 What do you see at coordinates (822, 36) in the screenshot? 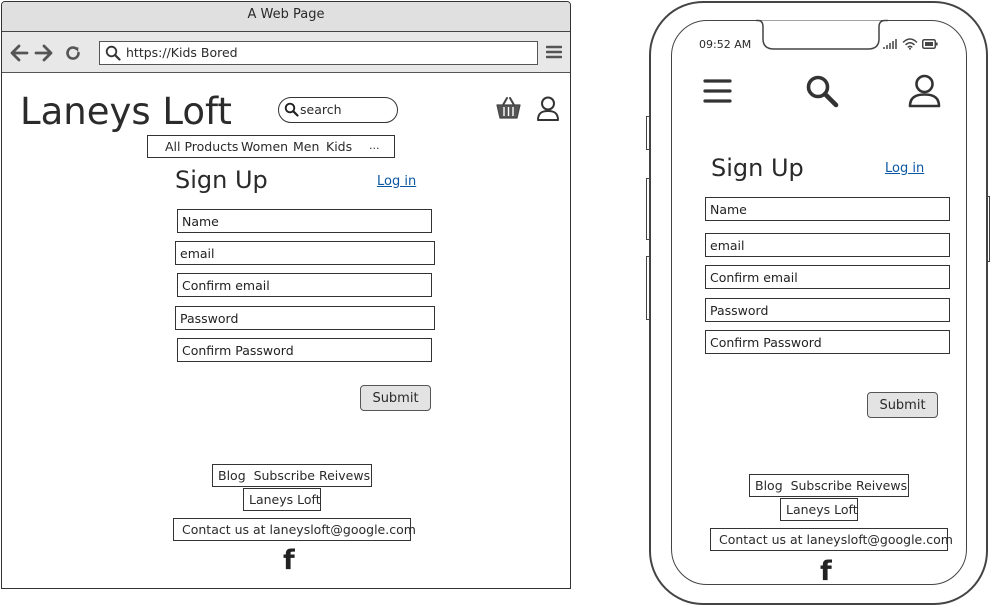
I see `phone-notch` at bounding box center [822, 36].